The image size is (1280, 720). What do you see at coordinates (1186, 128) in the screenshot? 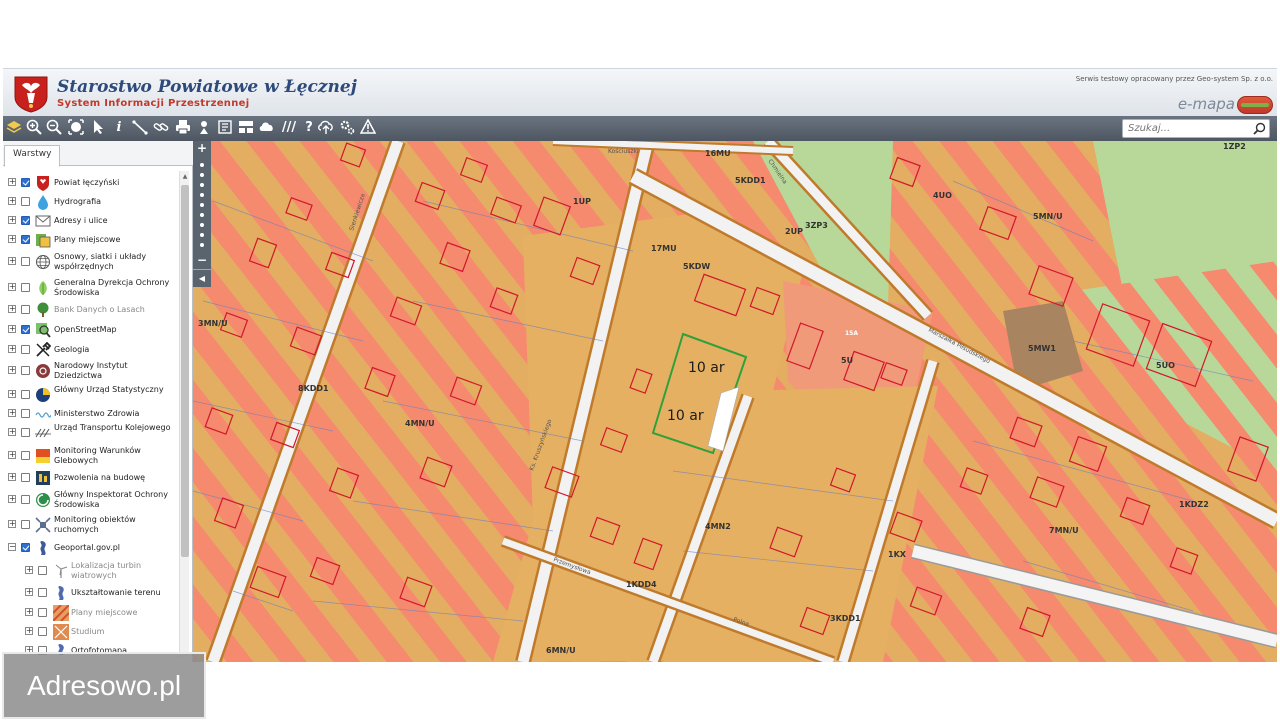
I see `search-input` at bounding box center [1186, 128].